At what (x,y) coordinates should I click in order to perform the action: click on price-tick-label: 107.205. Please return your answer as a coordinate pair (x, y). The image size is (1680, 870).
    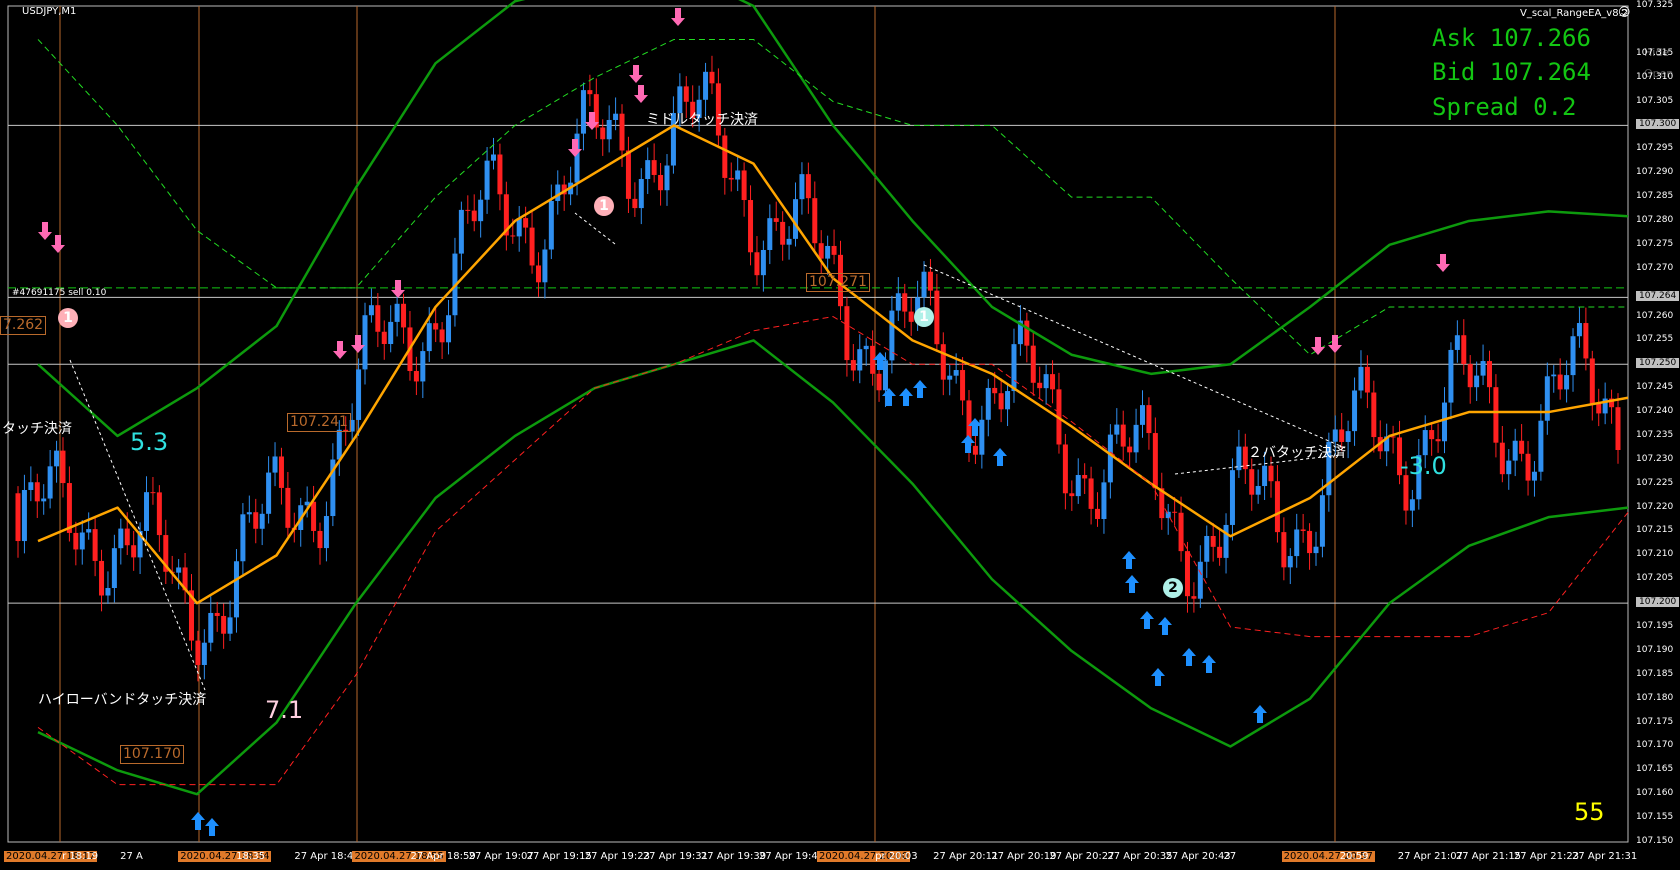
    Looking at the image, I should click on (1655, 578).